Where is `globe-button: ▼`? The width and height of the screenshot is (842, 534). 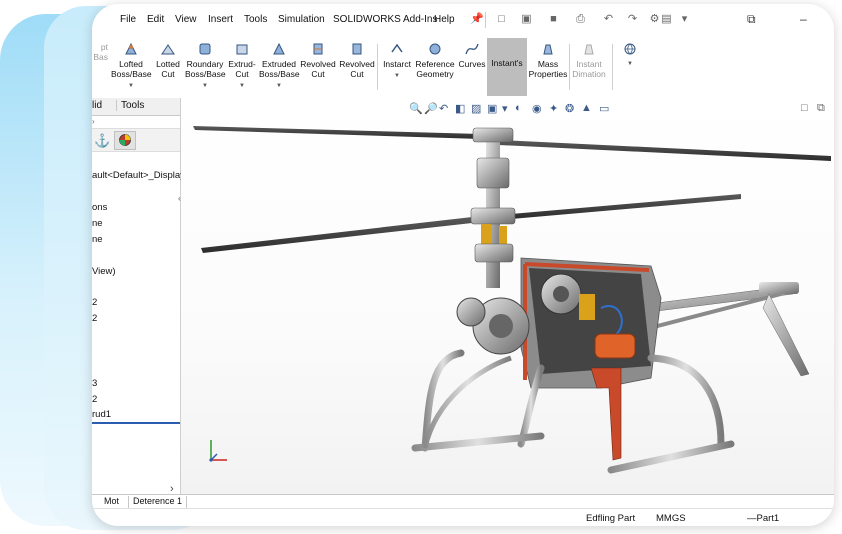 globe-button: ▼ is located at coordinates (630, 55).